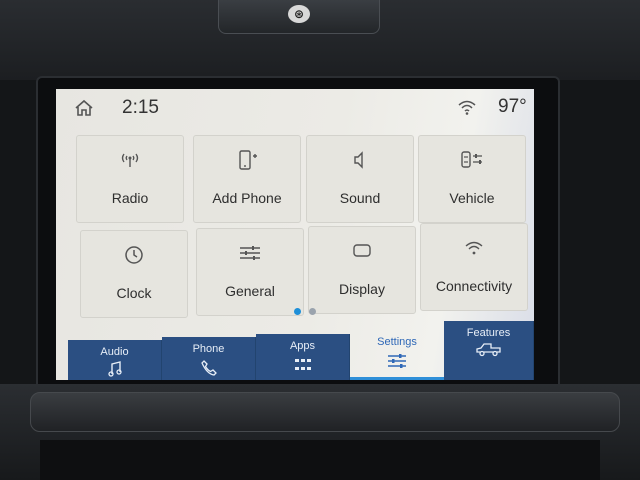  I want to click on nav-apps: Apps, so click(303, 357).